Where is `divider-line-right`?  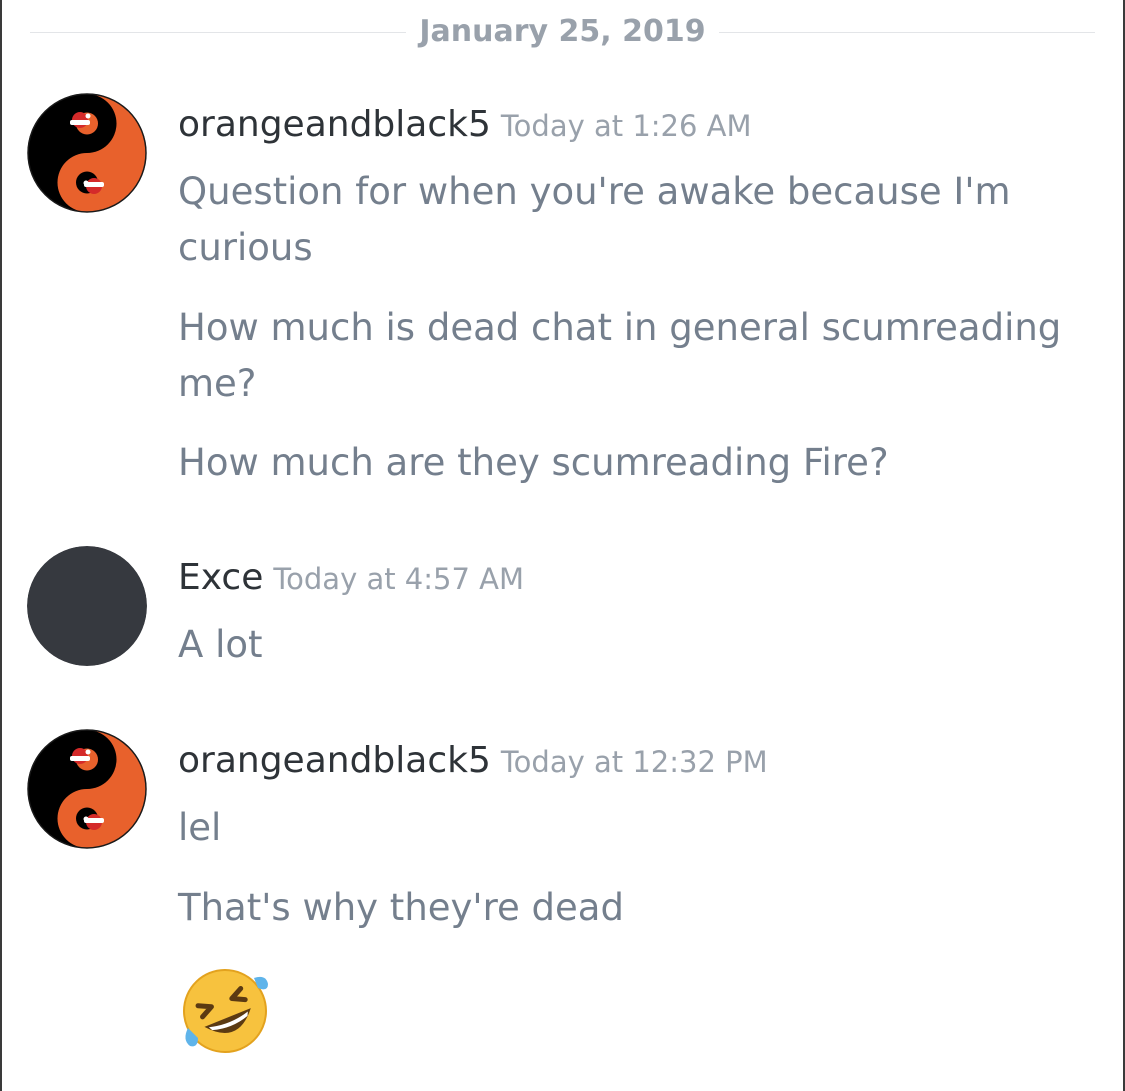 divider-line-right is located at coordinates (907, 32).